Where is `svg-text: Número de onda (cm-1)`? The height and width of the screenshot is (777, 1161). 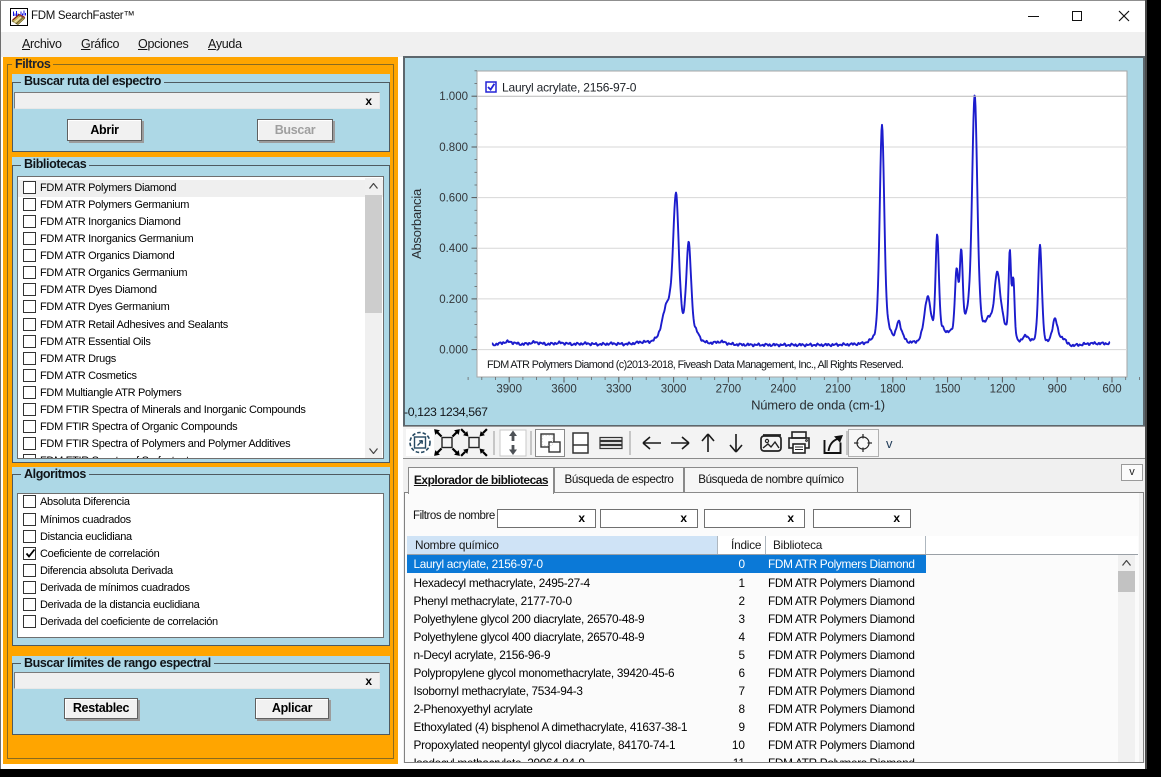 svg-text: Número de onda (cm-1) is located at coordinates (818, 405).